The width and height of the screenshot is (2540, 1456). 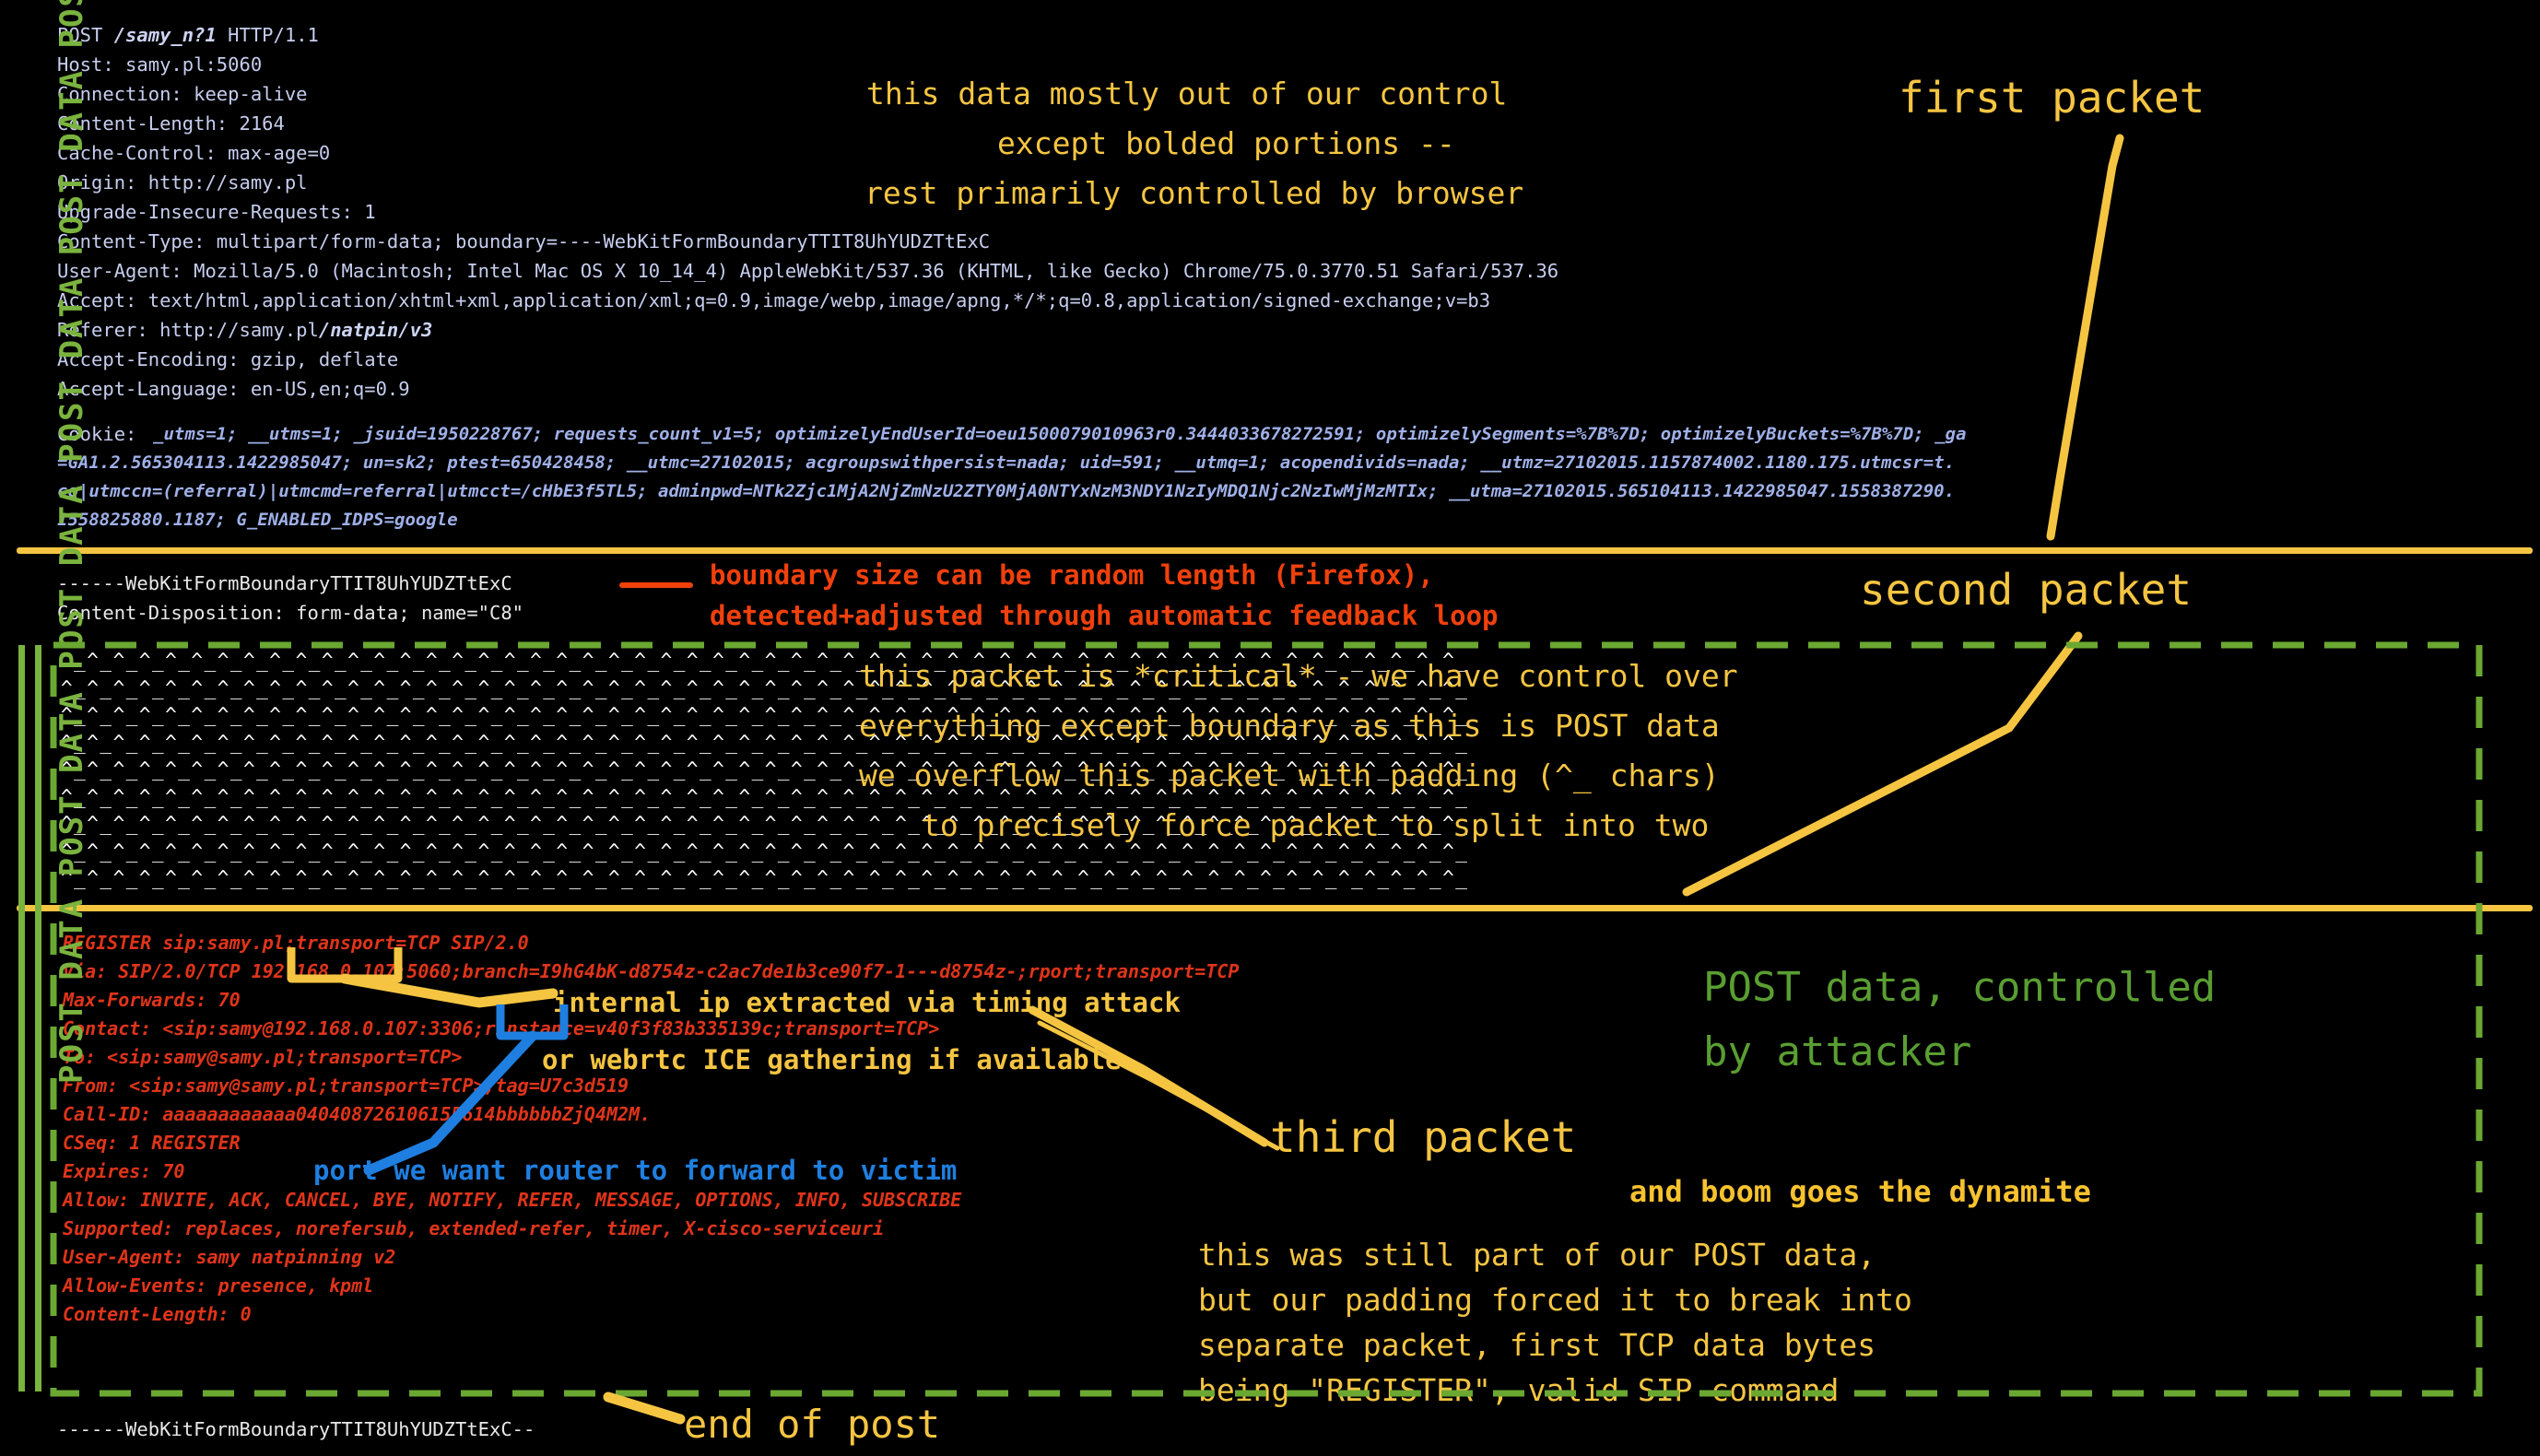 I want to click on annotation-tcp-split-line4: being "REGISTER", valid SIP command, so click(x=1519, y=1390).